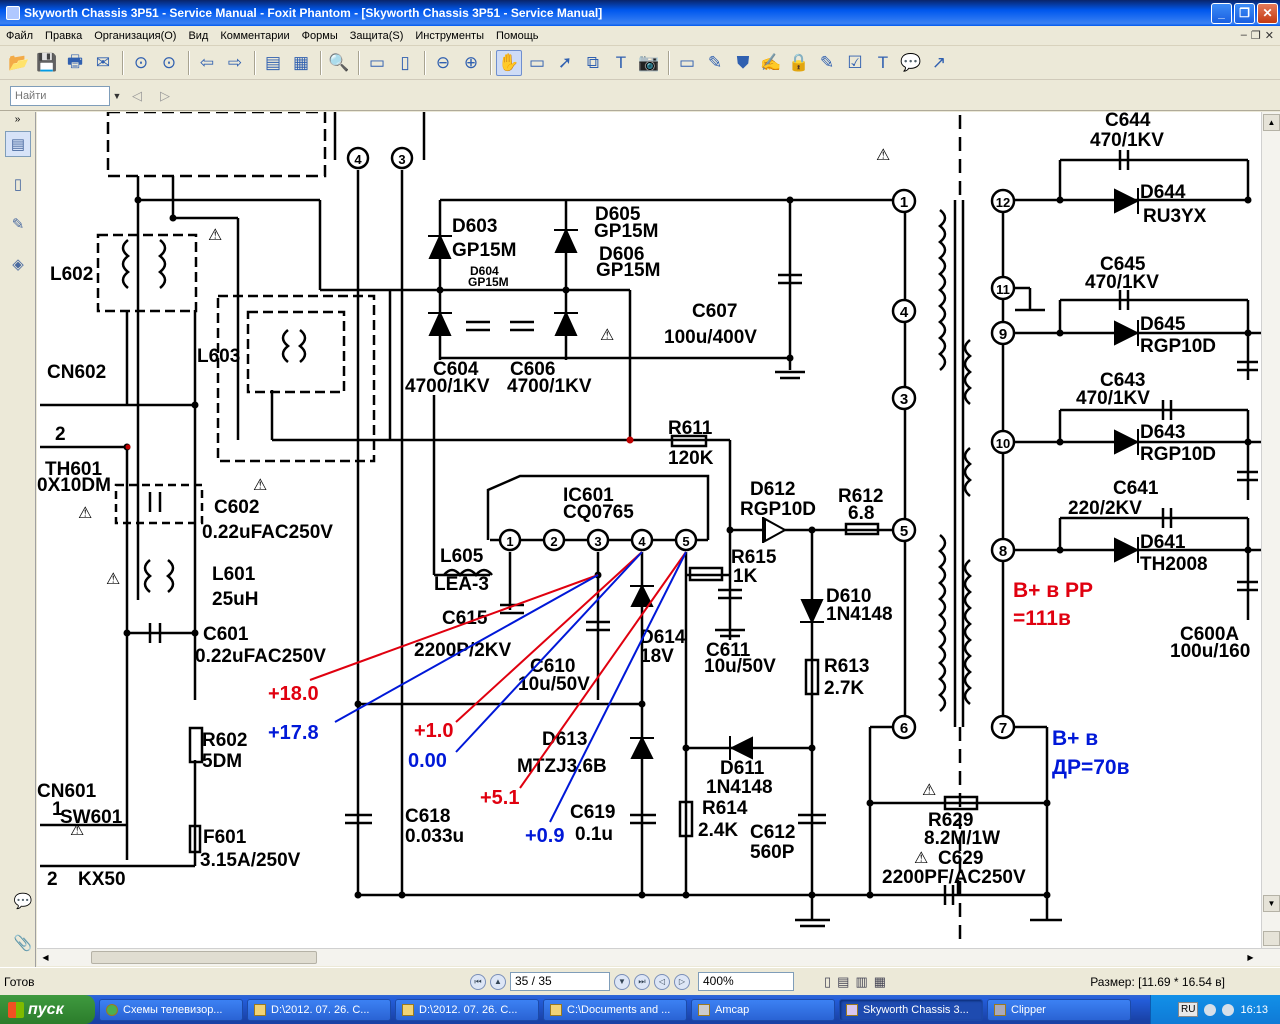 The image size is (1280, 1024). Describe the element at coordinates (687, 63) in the screenshot. I see `rectangle-icon: ▭` at that location.